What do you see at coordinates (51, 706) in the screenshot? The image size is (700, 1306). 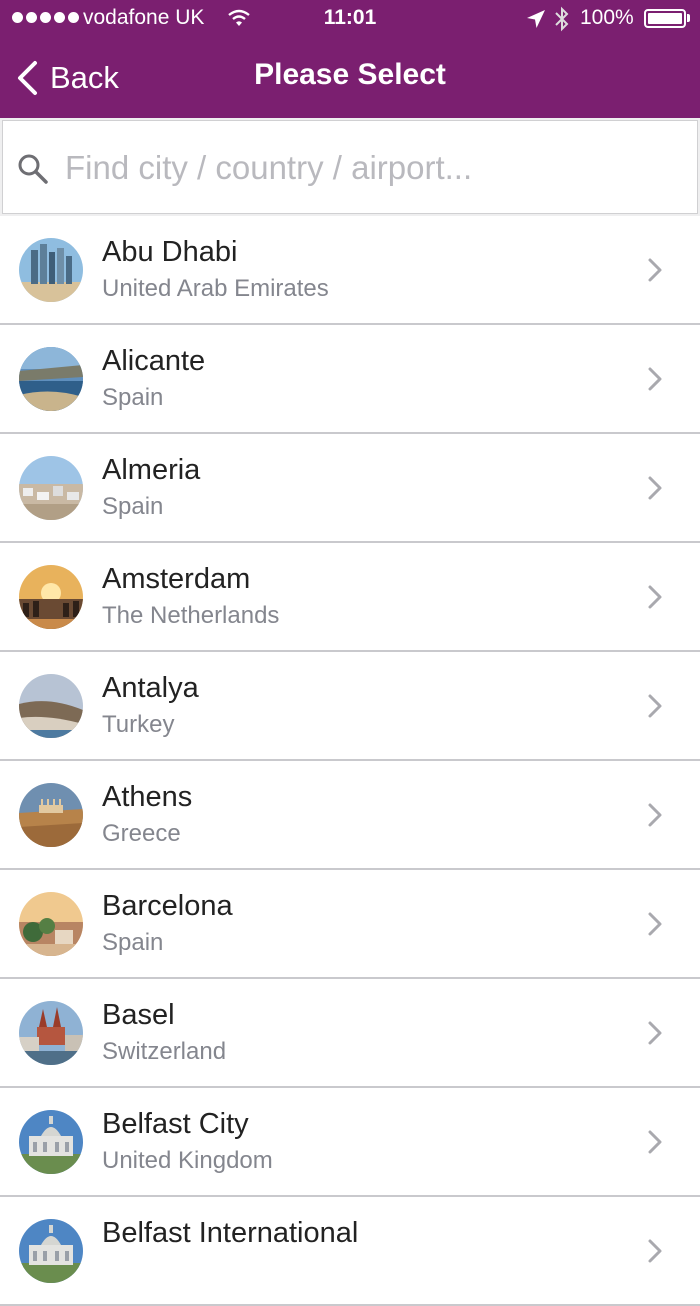 I see `antalya-cliffs-thumbnail` at bounding box center [51, 706].